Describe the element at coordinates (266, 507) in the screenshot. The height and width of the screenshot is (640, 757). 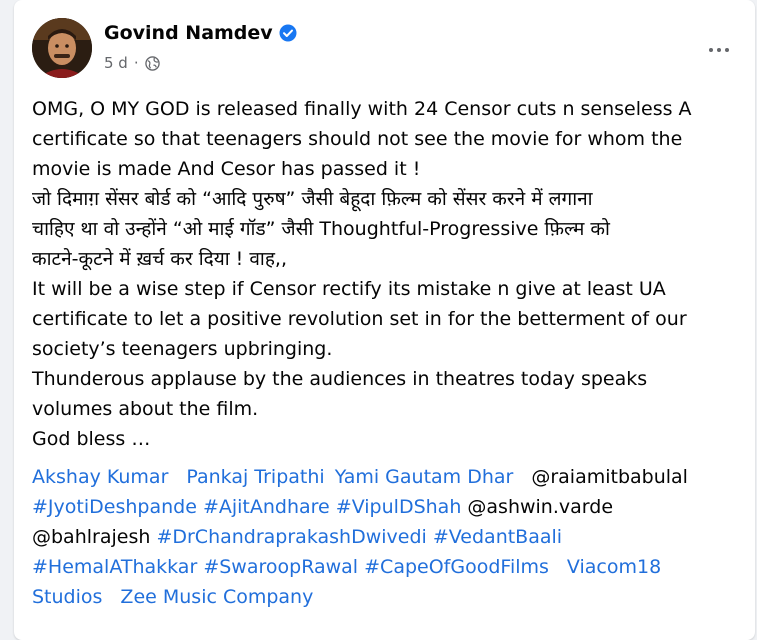
I see `hashtag-link: #AjitAndhare` at that location.